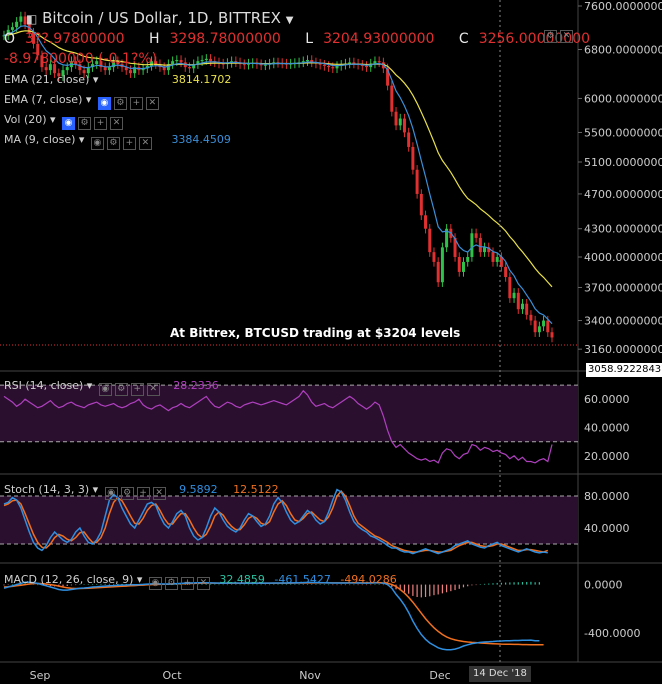 This screenshot has width=662, height=684. Describe the element at coordinates (623, 257) in the screenshot. I see `price-tick-label: 4000.00000000` at that location.